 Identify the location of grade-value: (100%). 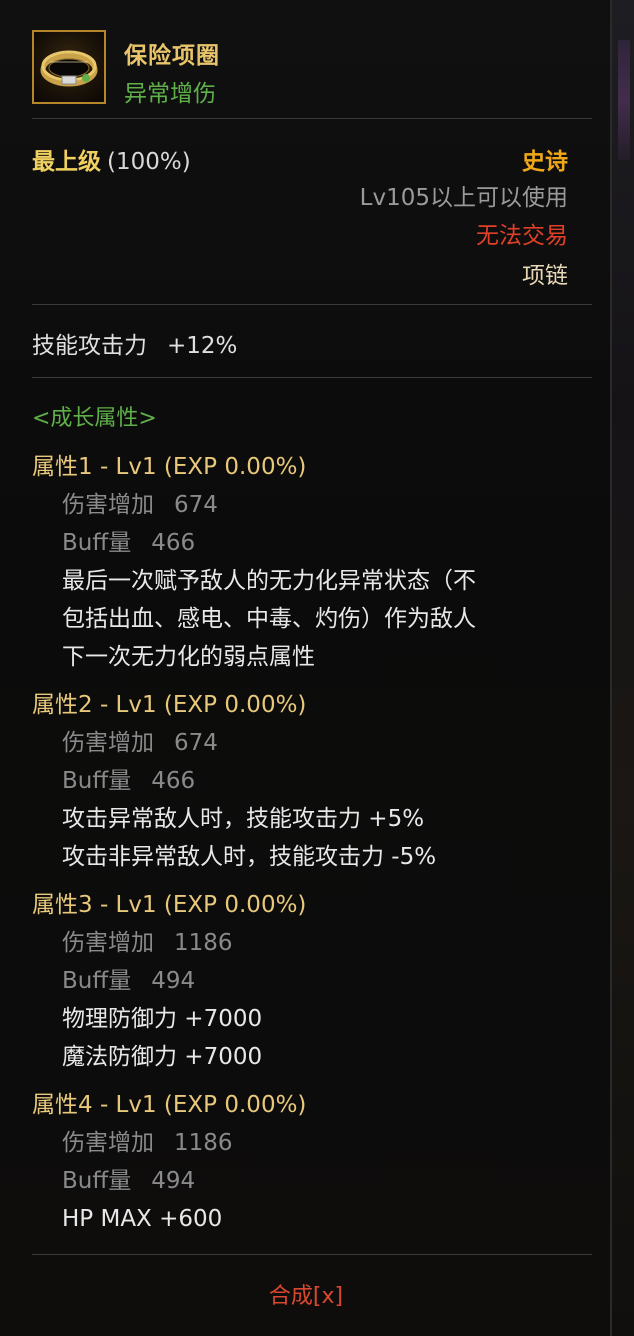
(149, 162).